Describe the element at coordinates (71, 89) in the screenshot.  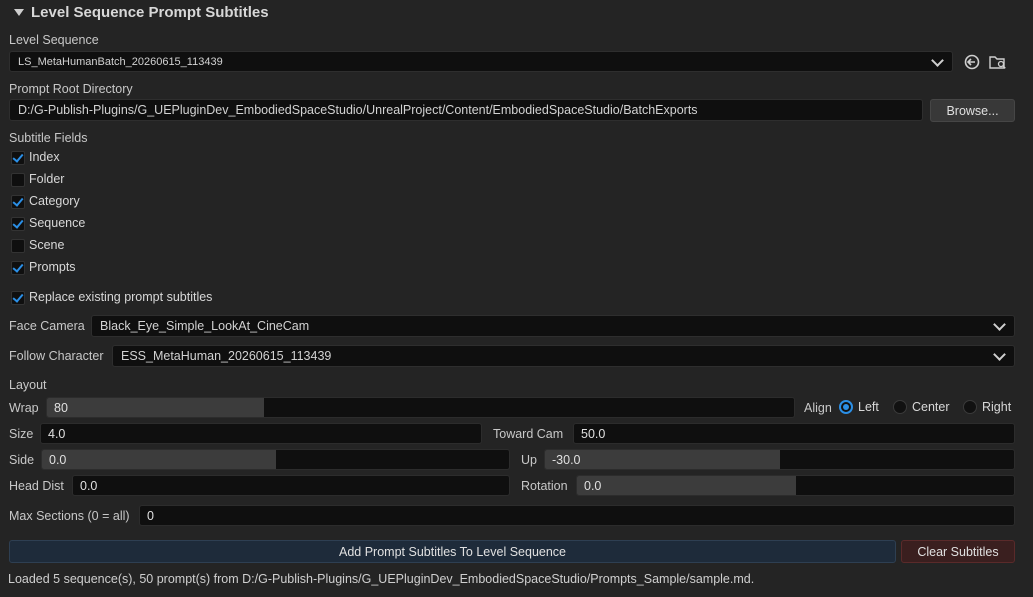
I see `prompt-root-label: Prompt Root Directory` at that location.